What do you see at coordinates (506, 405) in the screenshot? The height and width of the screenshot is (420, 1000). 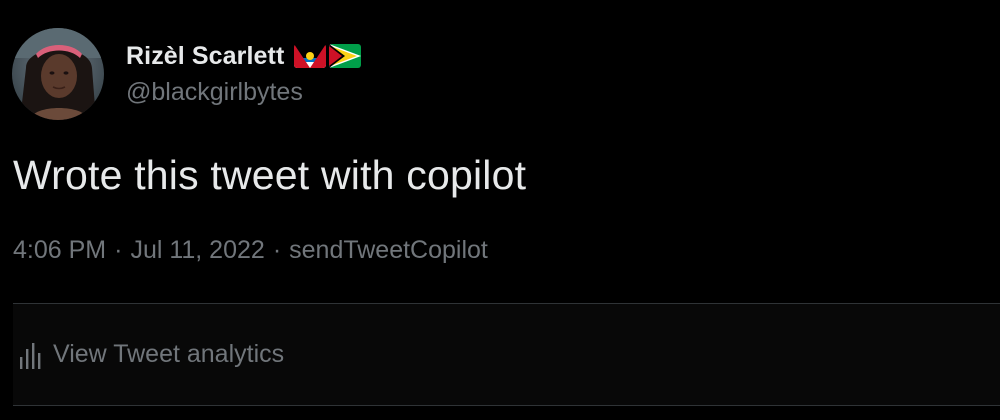 I see `divider` at bounding box center [506, 405].